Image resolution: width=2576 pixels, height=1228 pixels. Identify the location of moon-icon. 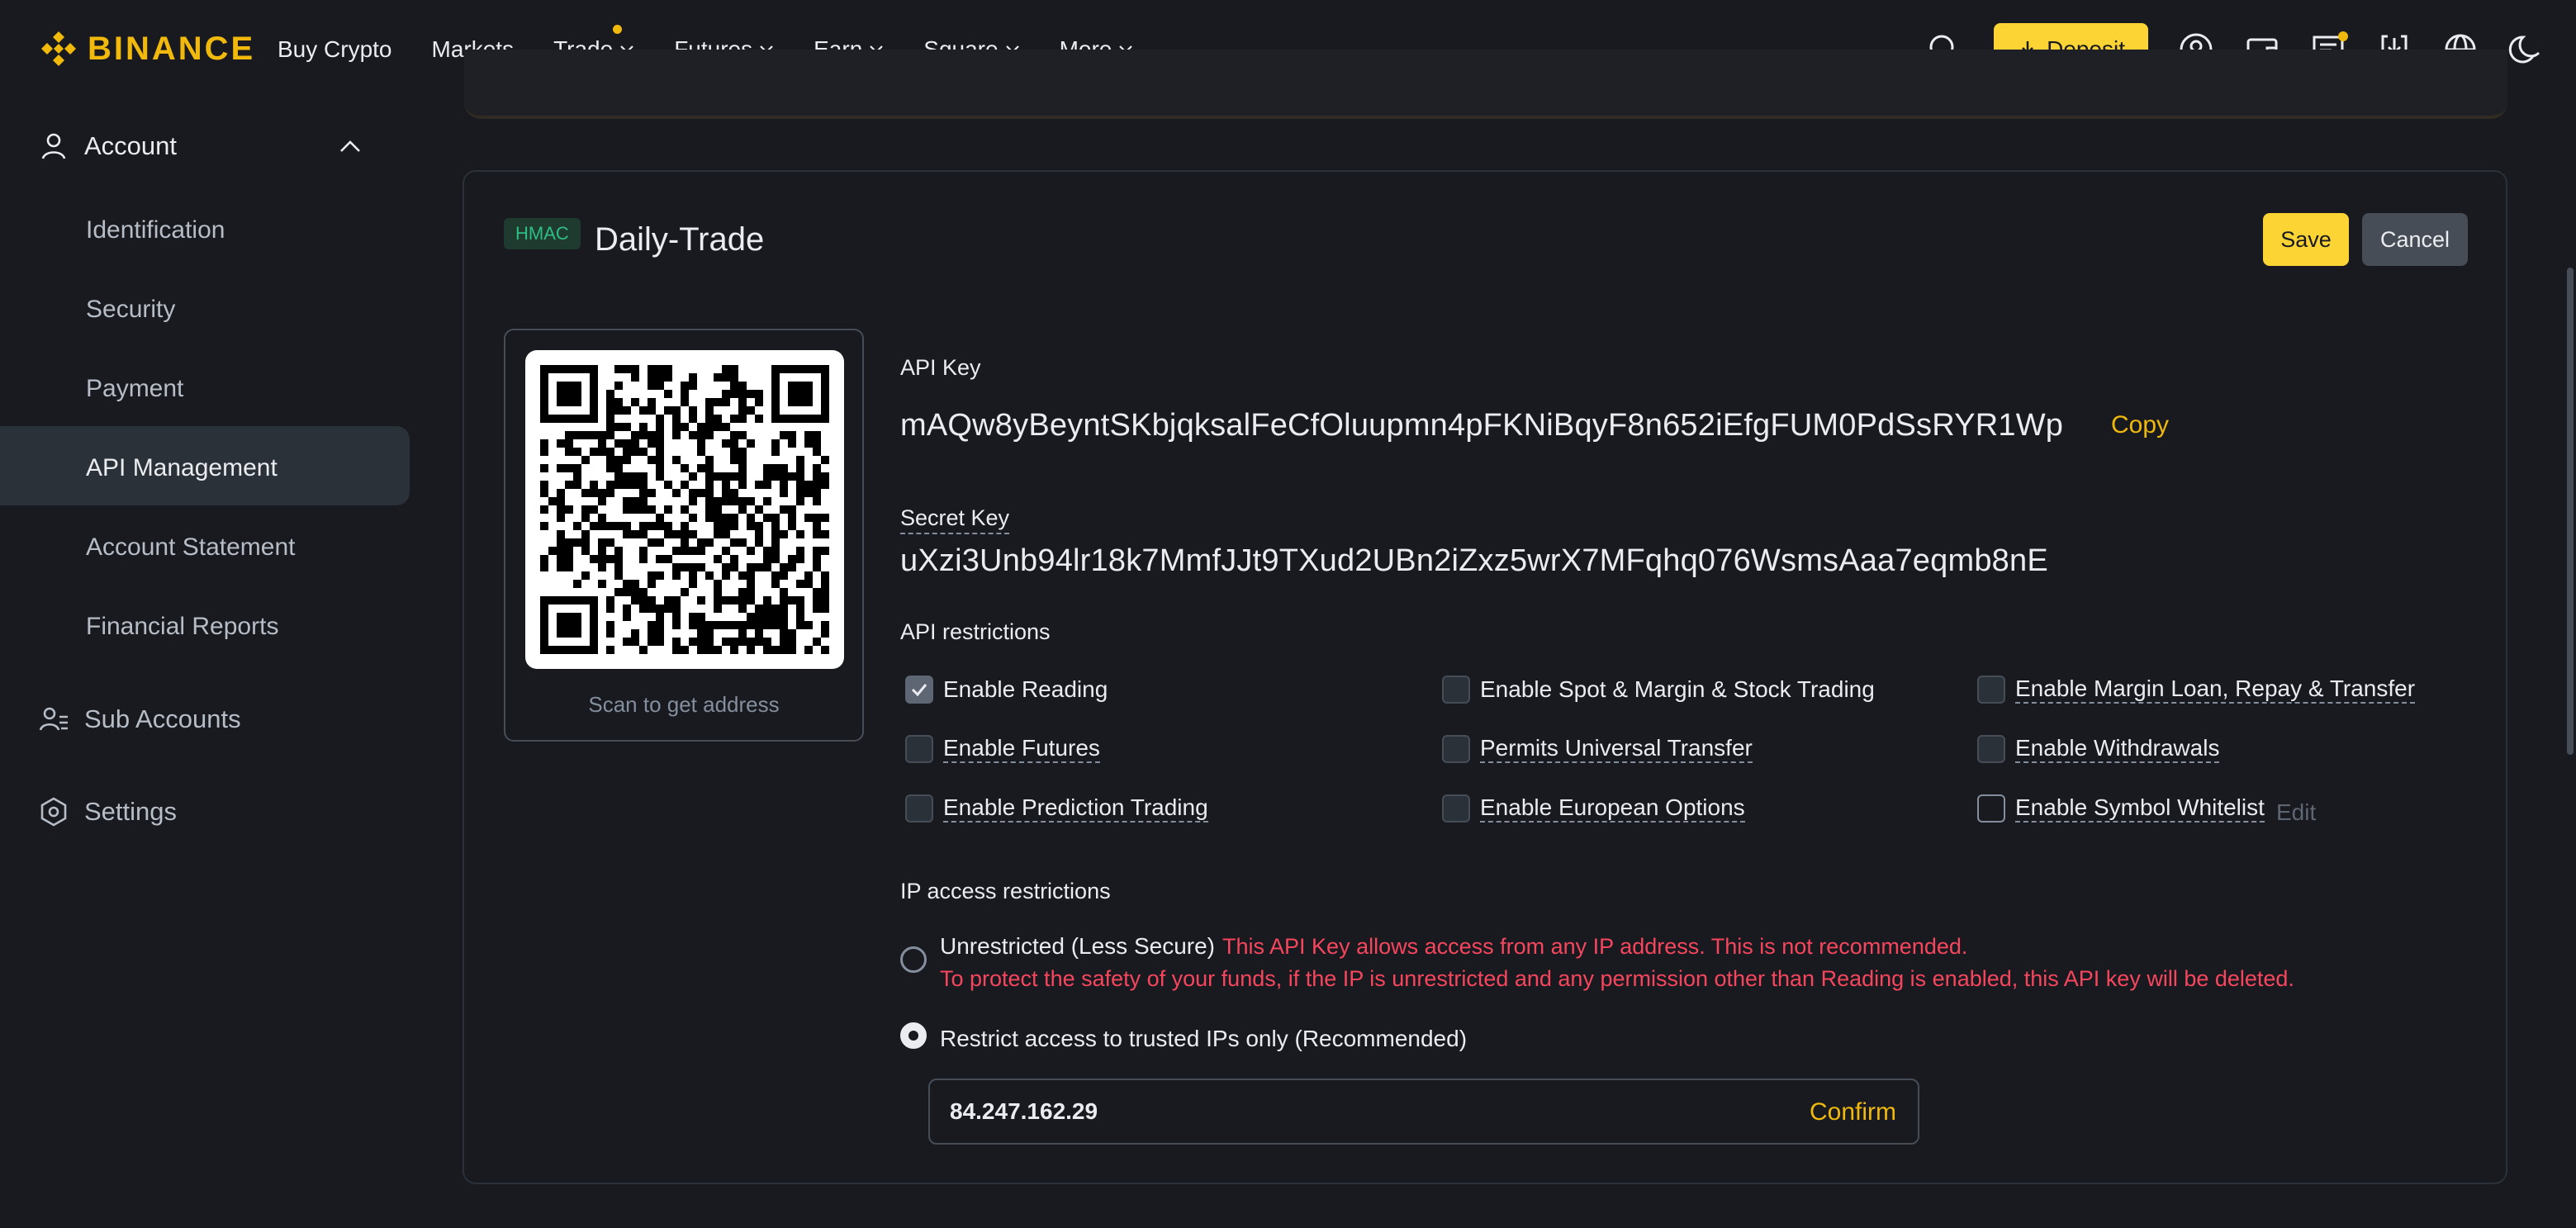
(2524, 50).